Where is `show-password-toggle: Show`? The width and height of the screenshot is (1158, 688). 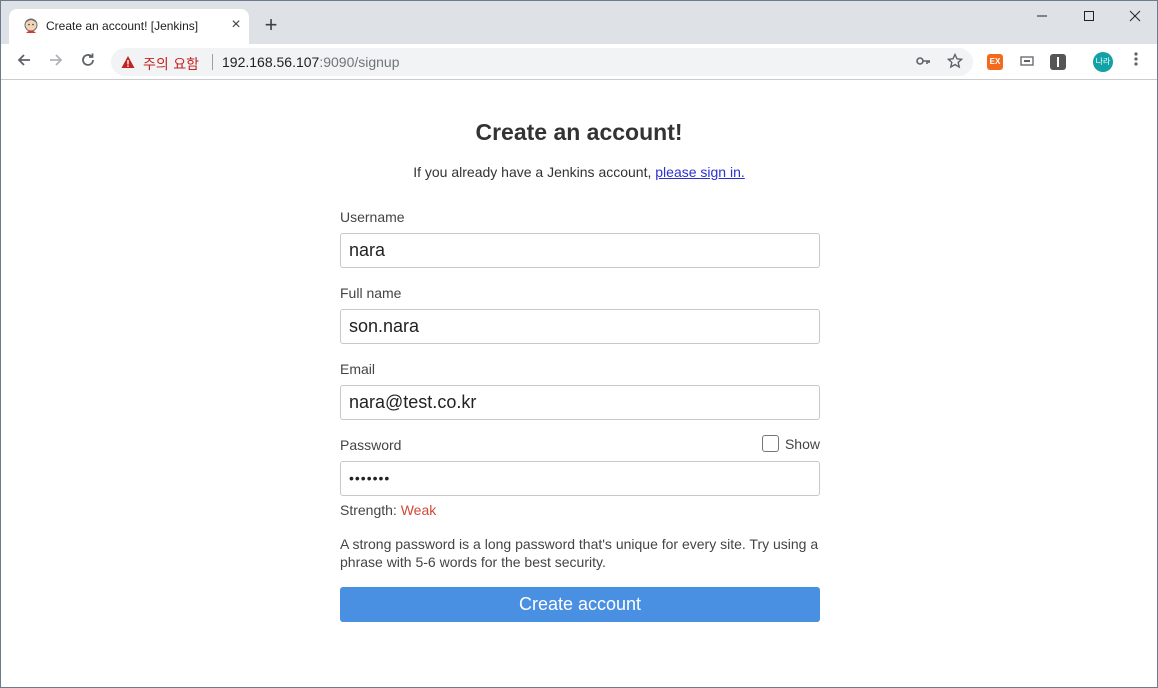 show-password-toggle: Show is located at coordinates (790, 443).